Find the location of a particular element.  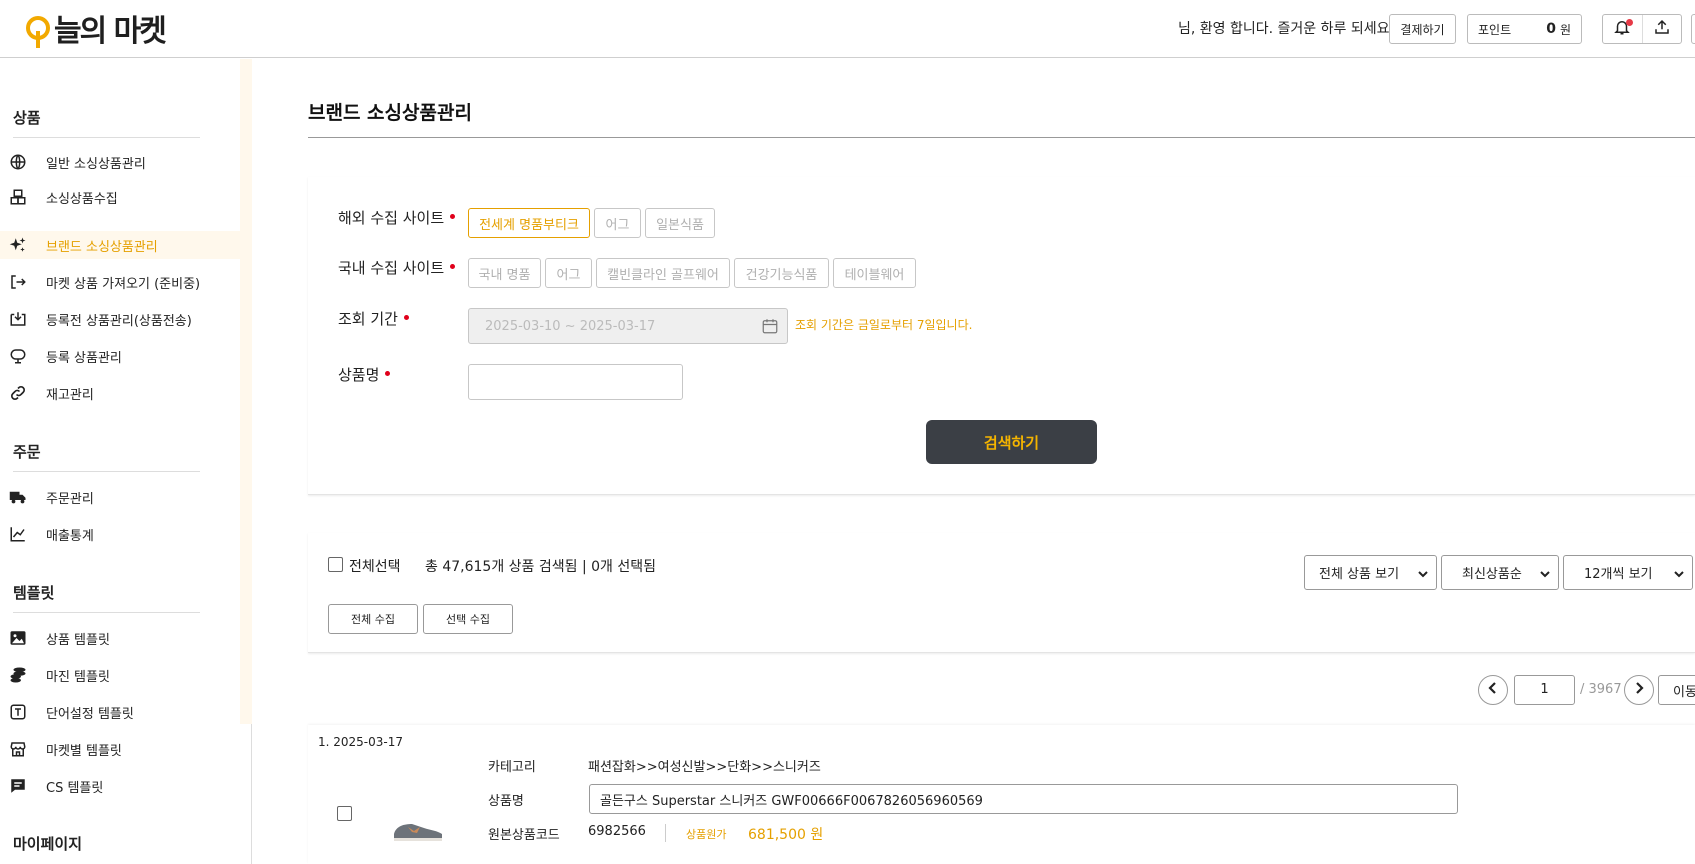

chip-domestic-ugg: 어그 is located at coordinates (568, 273).